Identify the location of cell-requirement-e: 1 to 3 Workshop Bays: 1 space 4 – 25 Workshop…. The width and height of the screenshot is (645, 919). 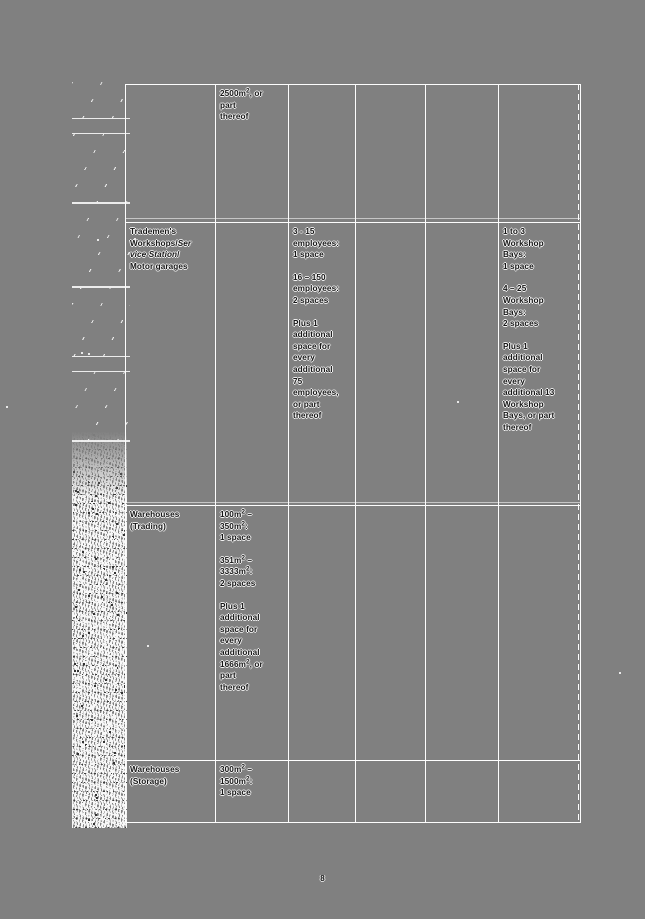
(539, 364).